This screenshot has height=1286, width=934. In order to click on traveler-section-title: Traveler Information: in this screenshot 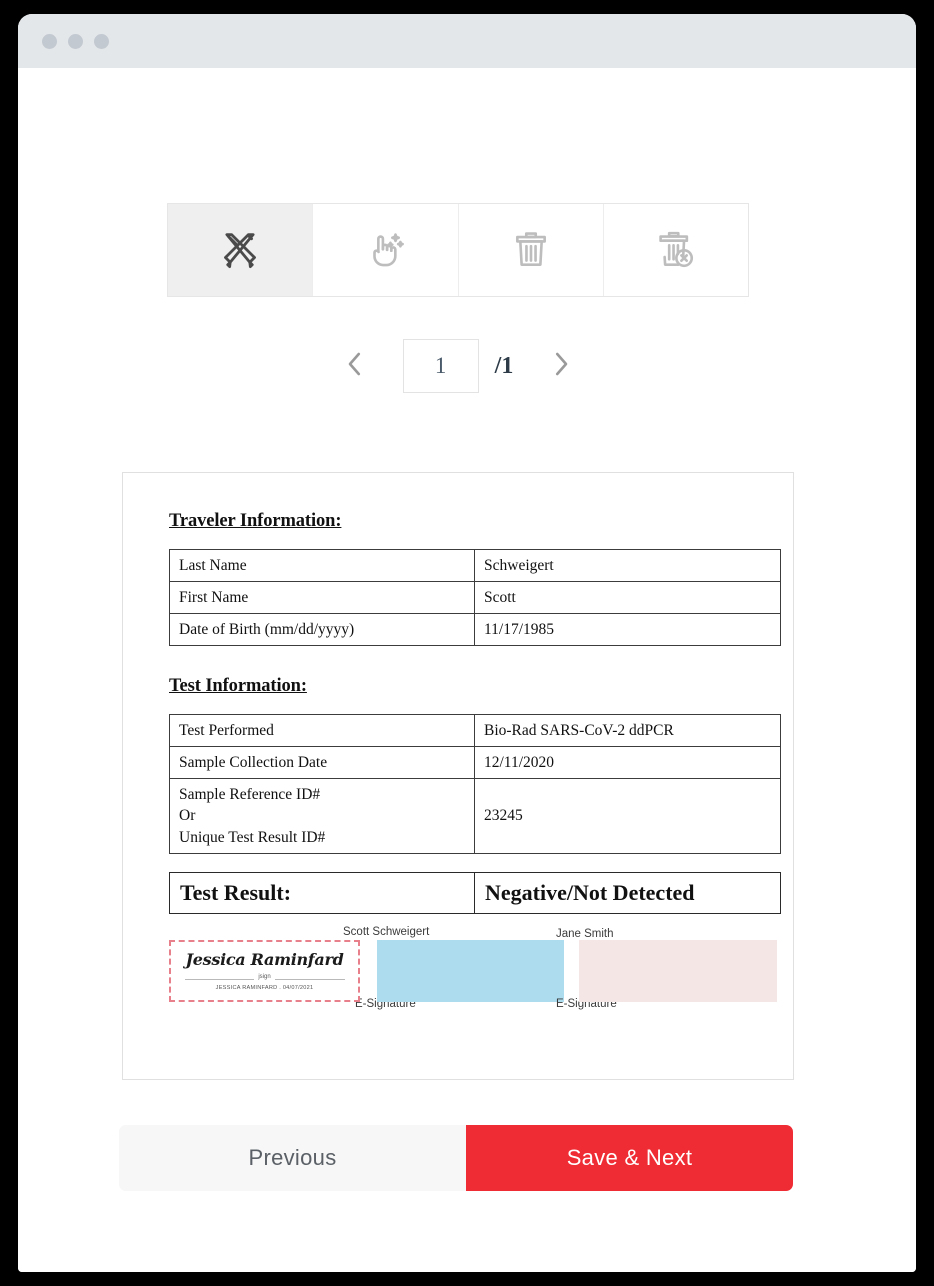, I will do `click(255, 521)`.